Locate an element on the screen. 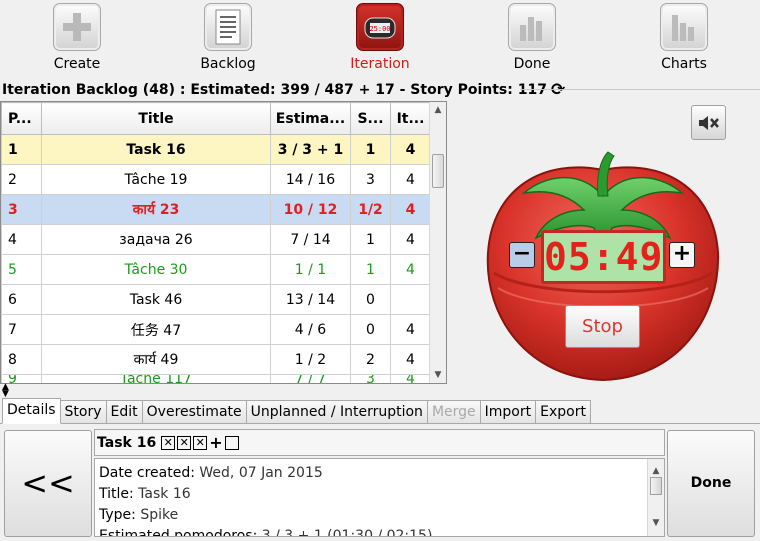  speaker-mute-icon is located at coordinates (708, 122).